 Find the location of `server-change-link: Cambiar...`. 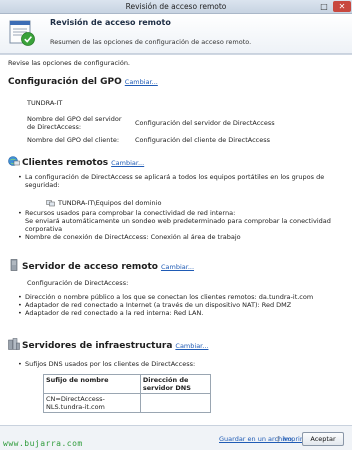

server-change-link: Cambiar... is located at coordinates (177, 267).